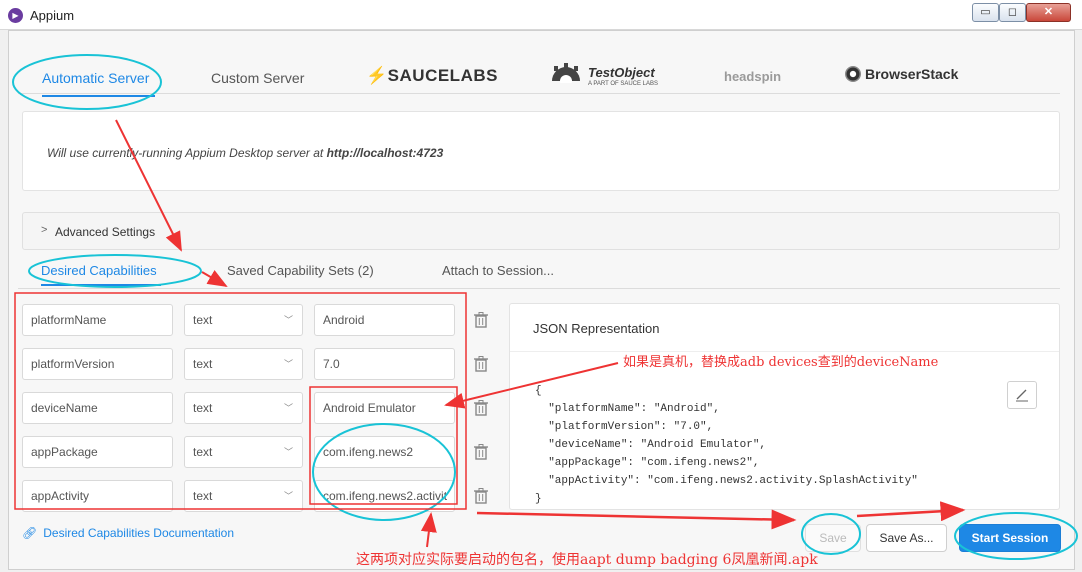 This screenshot has width=1082, height=572. I want to click on tab-testobject: TestObject A PART OF SAUCE LABS, so click(613, 76).